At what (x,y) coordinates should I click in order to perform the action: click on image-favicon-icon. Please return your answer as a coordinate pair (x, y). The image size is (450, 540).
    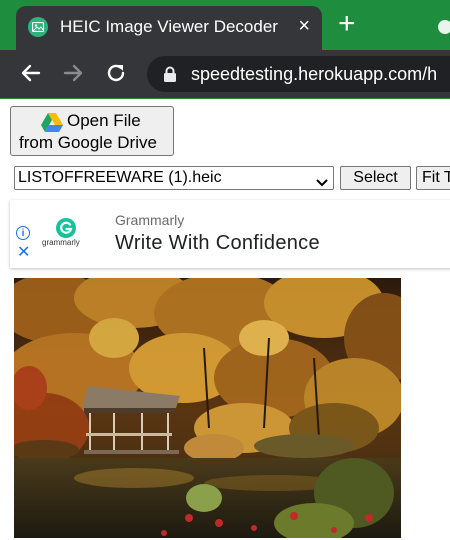
    Looking at the image, I should click on (38, 27).